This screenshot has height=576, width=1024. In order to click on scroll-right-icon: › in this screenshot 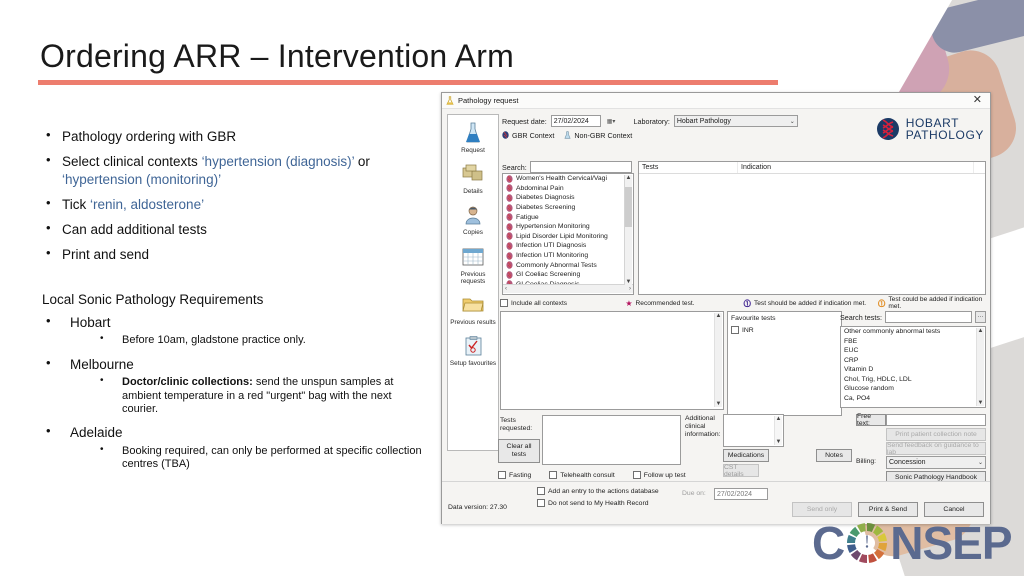, I will do `click(630, 289)`.